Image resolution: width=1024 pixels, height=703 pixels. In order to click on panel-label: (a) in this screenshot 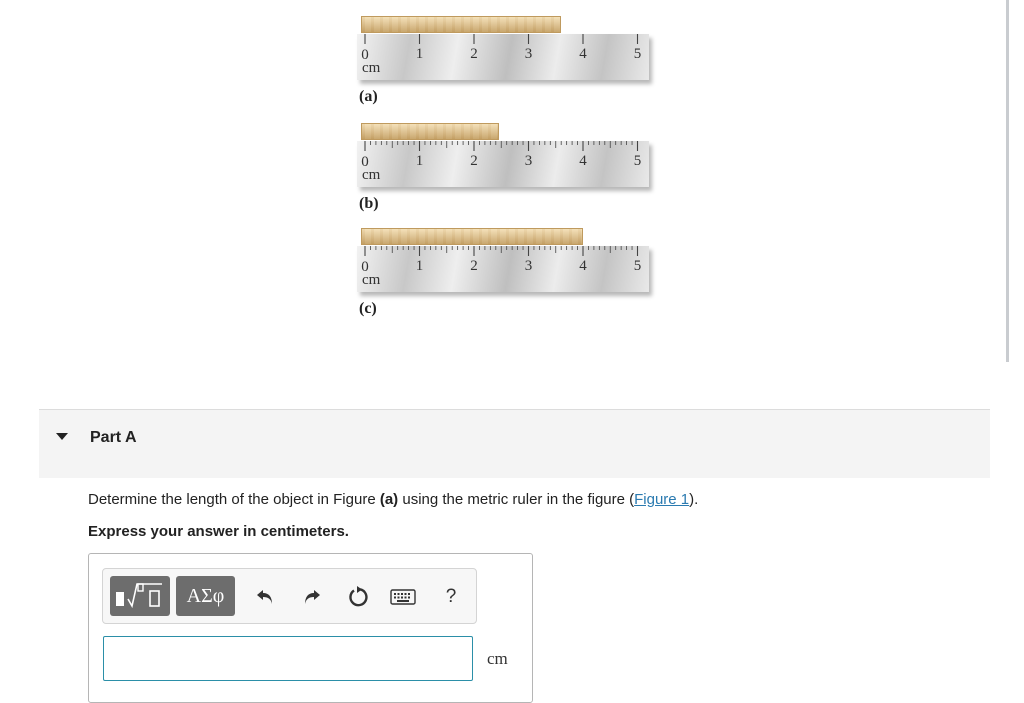, I will do `click(368, 96)`.